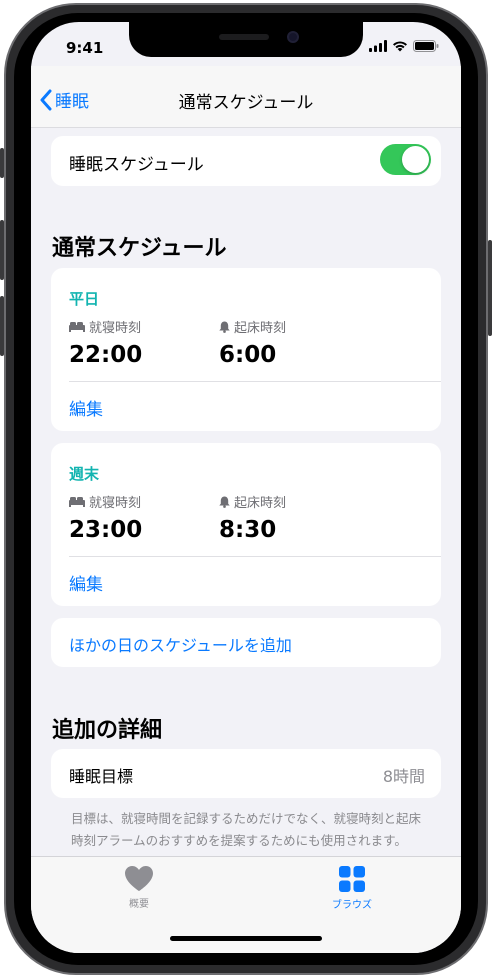  I want to click on weekday-title: 平日, so click(84, 299).